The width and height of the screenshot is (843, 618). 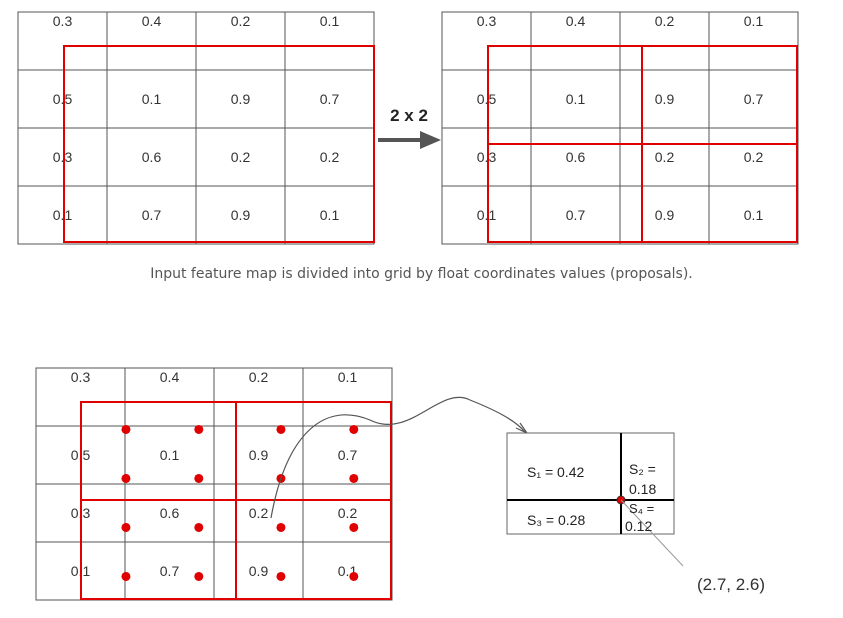 What do you see at coordinates (642, 469) in the screenshot?
I see `s2-label: S₂ =` at bounding box center [642, 469].